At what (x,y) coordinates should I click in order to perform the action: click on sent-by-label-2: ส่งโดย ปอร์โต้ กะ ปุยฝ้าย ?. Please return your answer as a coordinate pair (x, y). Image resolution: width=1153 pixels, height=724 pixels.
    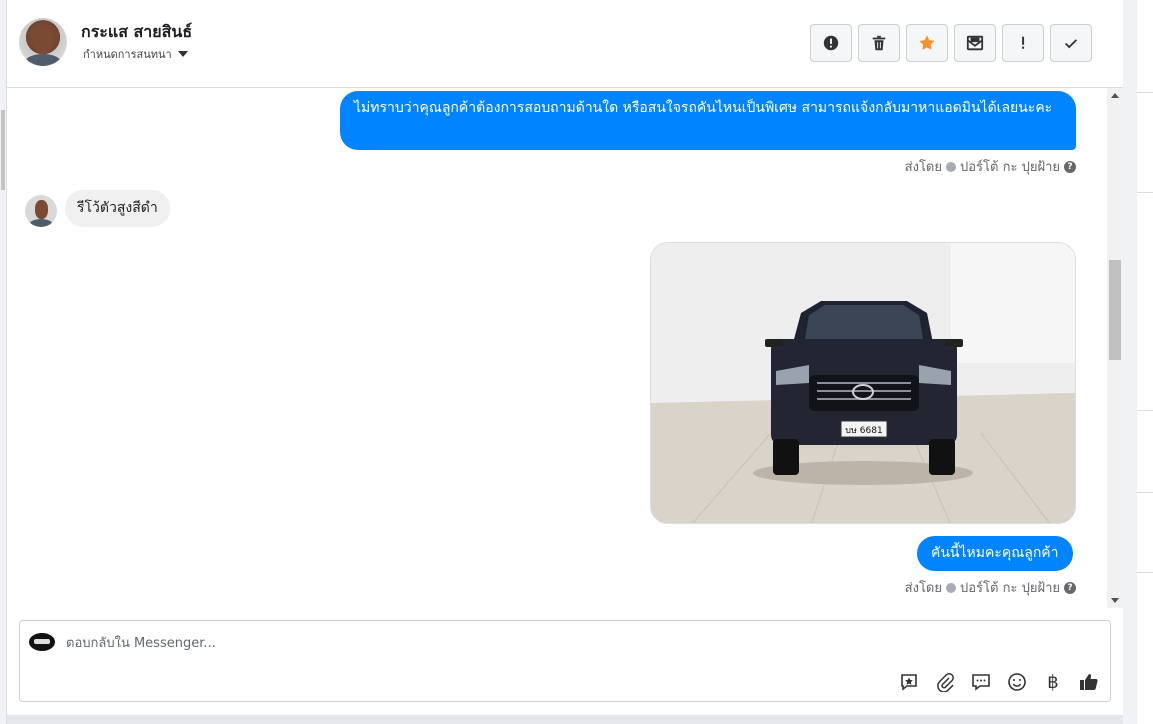
    Looking at the image, I should click on (990, 587).